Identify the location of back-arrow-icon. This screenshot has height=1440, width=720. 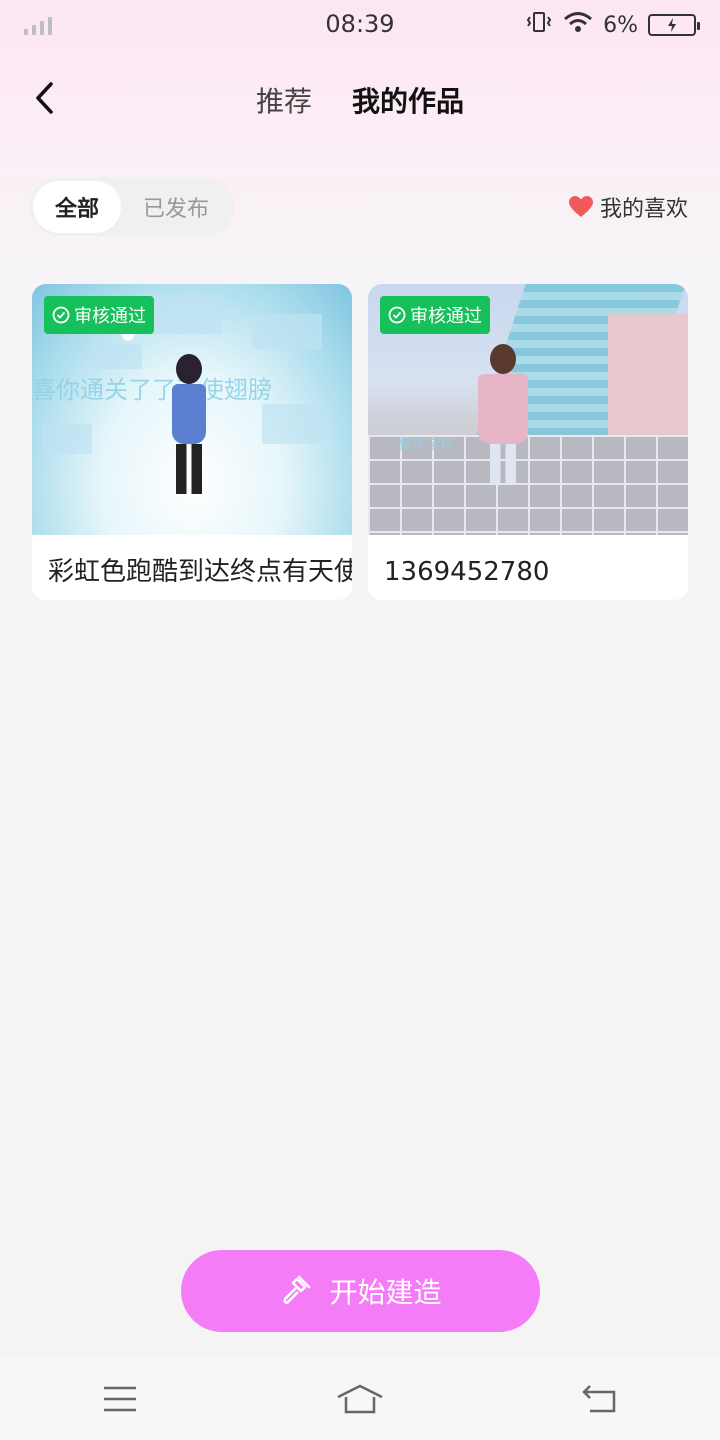
(599, 1398).